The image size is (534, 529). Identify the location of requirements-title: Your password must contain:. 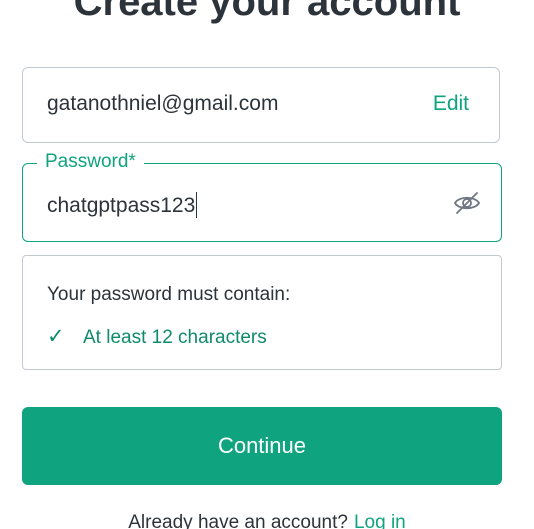
(169, 294).